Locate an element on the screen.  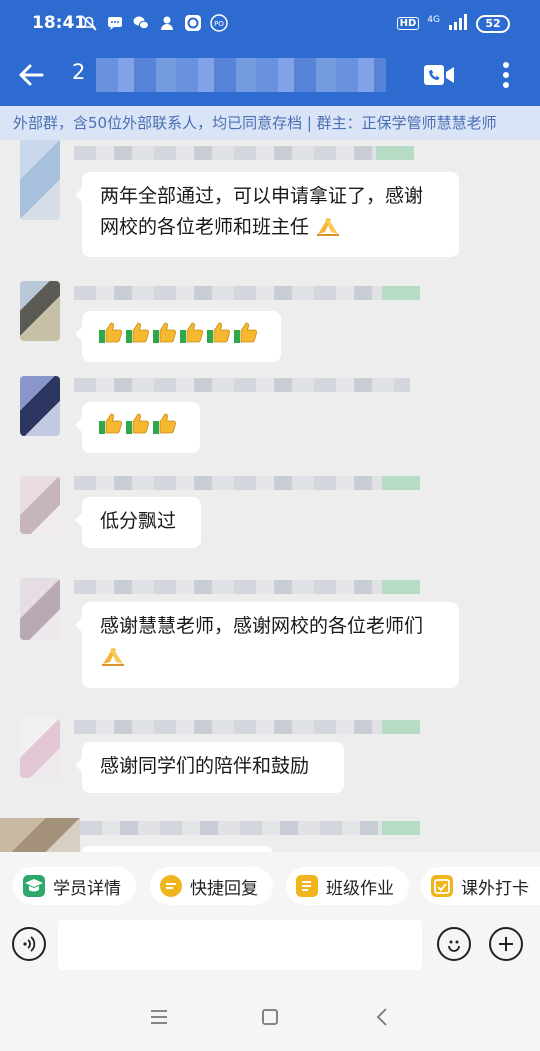
message-text: 低分飘过 is located at coordinates (138, 521).